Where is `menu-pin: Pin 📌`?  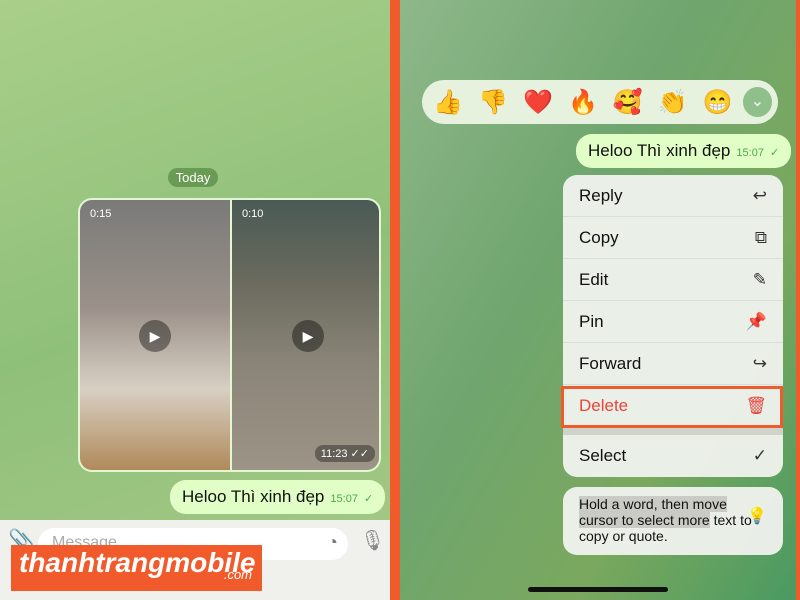 menu-pin: Pin 📌 is located at coordinates (673, 322).